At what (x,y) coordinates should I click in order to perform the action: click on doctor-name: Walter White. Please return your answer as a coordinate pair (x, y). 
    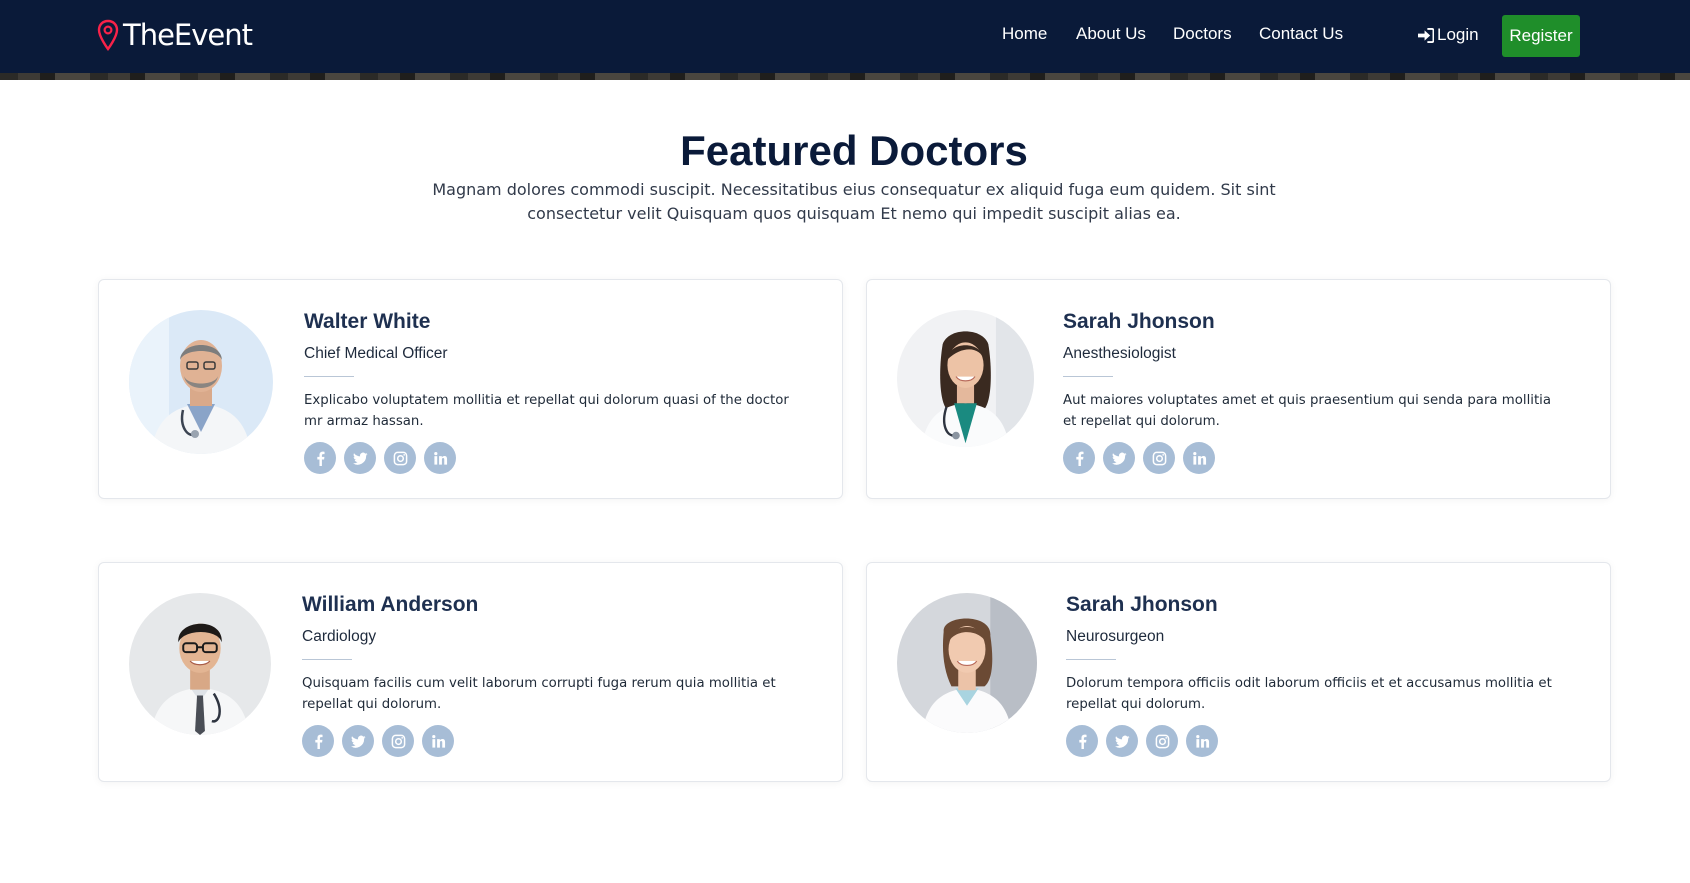
    Looking at the image, I should click on (367, 321).